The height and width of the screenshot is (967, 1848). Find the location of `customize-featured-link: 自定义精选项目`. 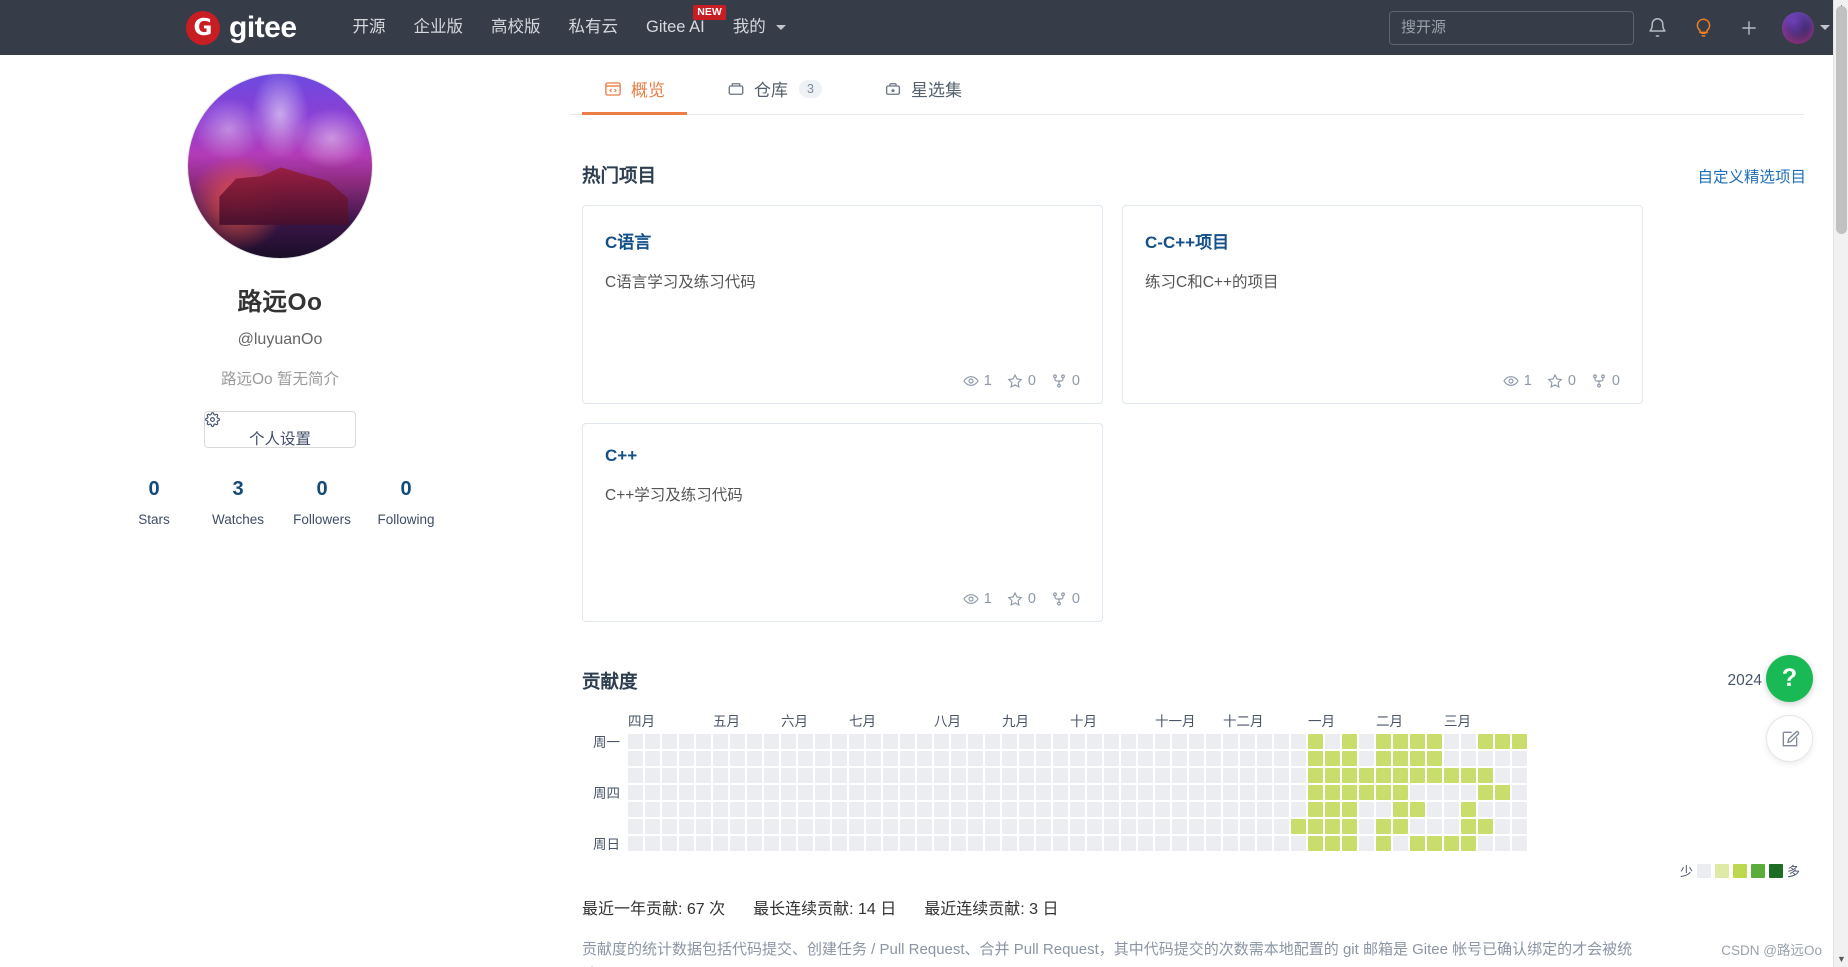

customize-featured-link: 自定义精选项目 is located at coordinates (1751, 176).